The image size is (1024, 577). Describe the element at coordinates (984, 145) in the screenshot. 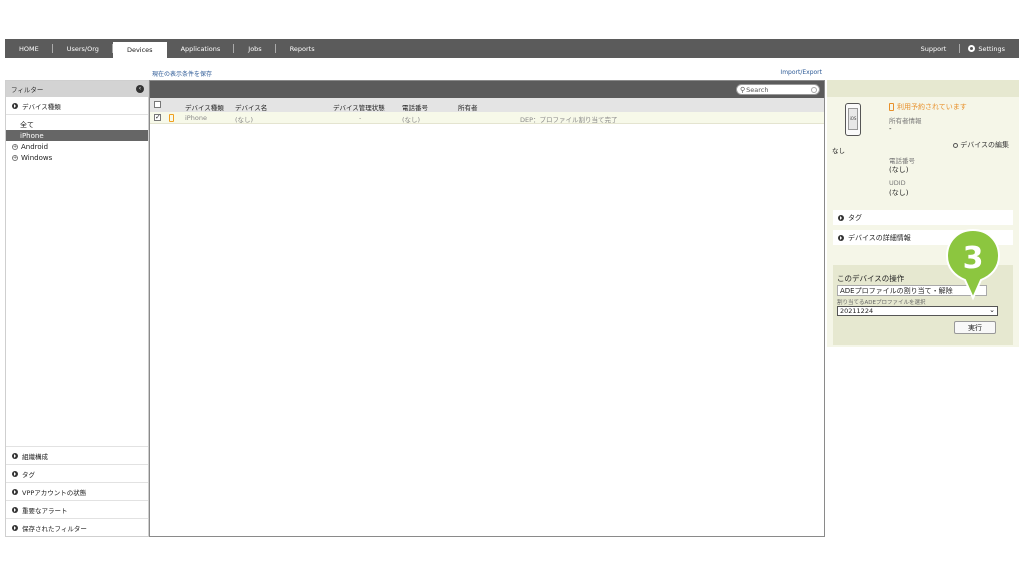

I see `edit-label: デバイスの編集` at that location.